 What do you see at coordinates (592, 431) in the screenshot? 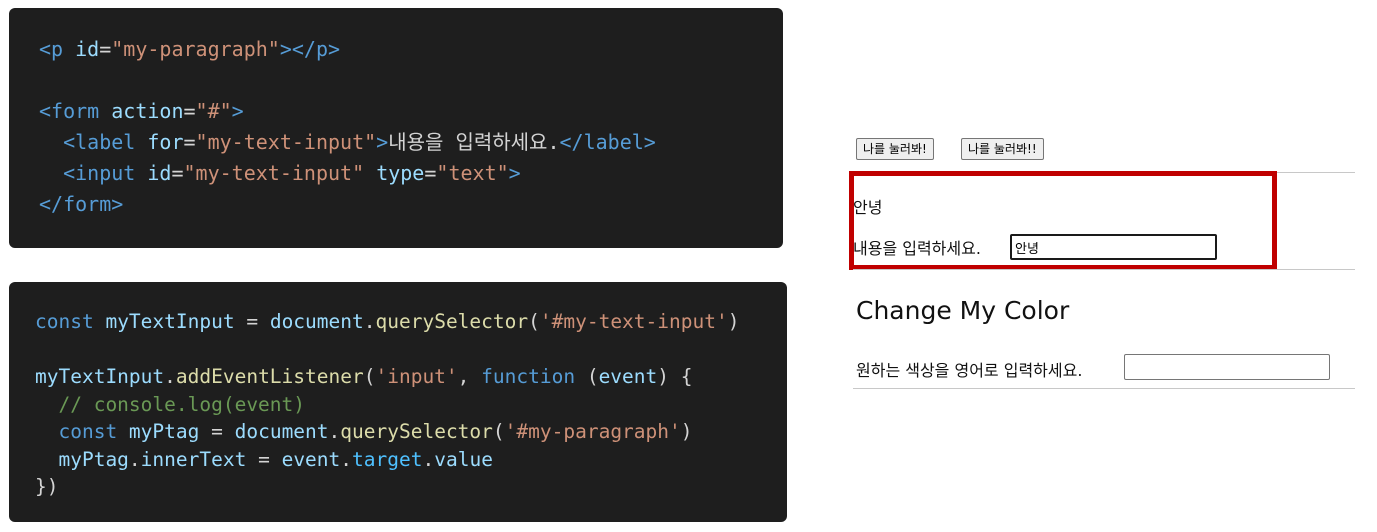
I see `code-token: '#my-paragraph'` at bounding box center [592, 431].